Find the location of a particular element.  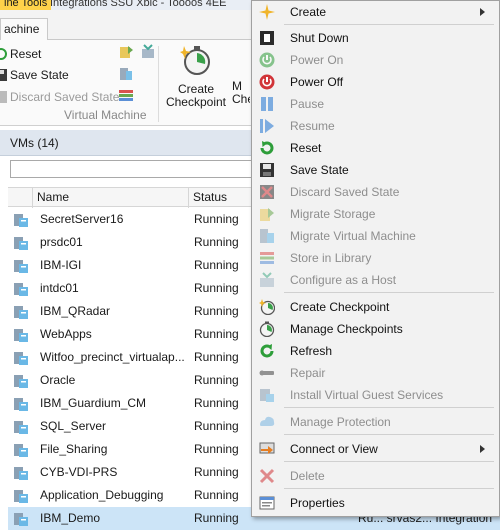

ribbon-discard-saved-state-button: Discard Saved State is located at coordinates (59, 97).